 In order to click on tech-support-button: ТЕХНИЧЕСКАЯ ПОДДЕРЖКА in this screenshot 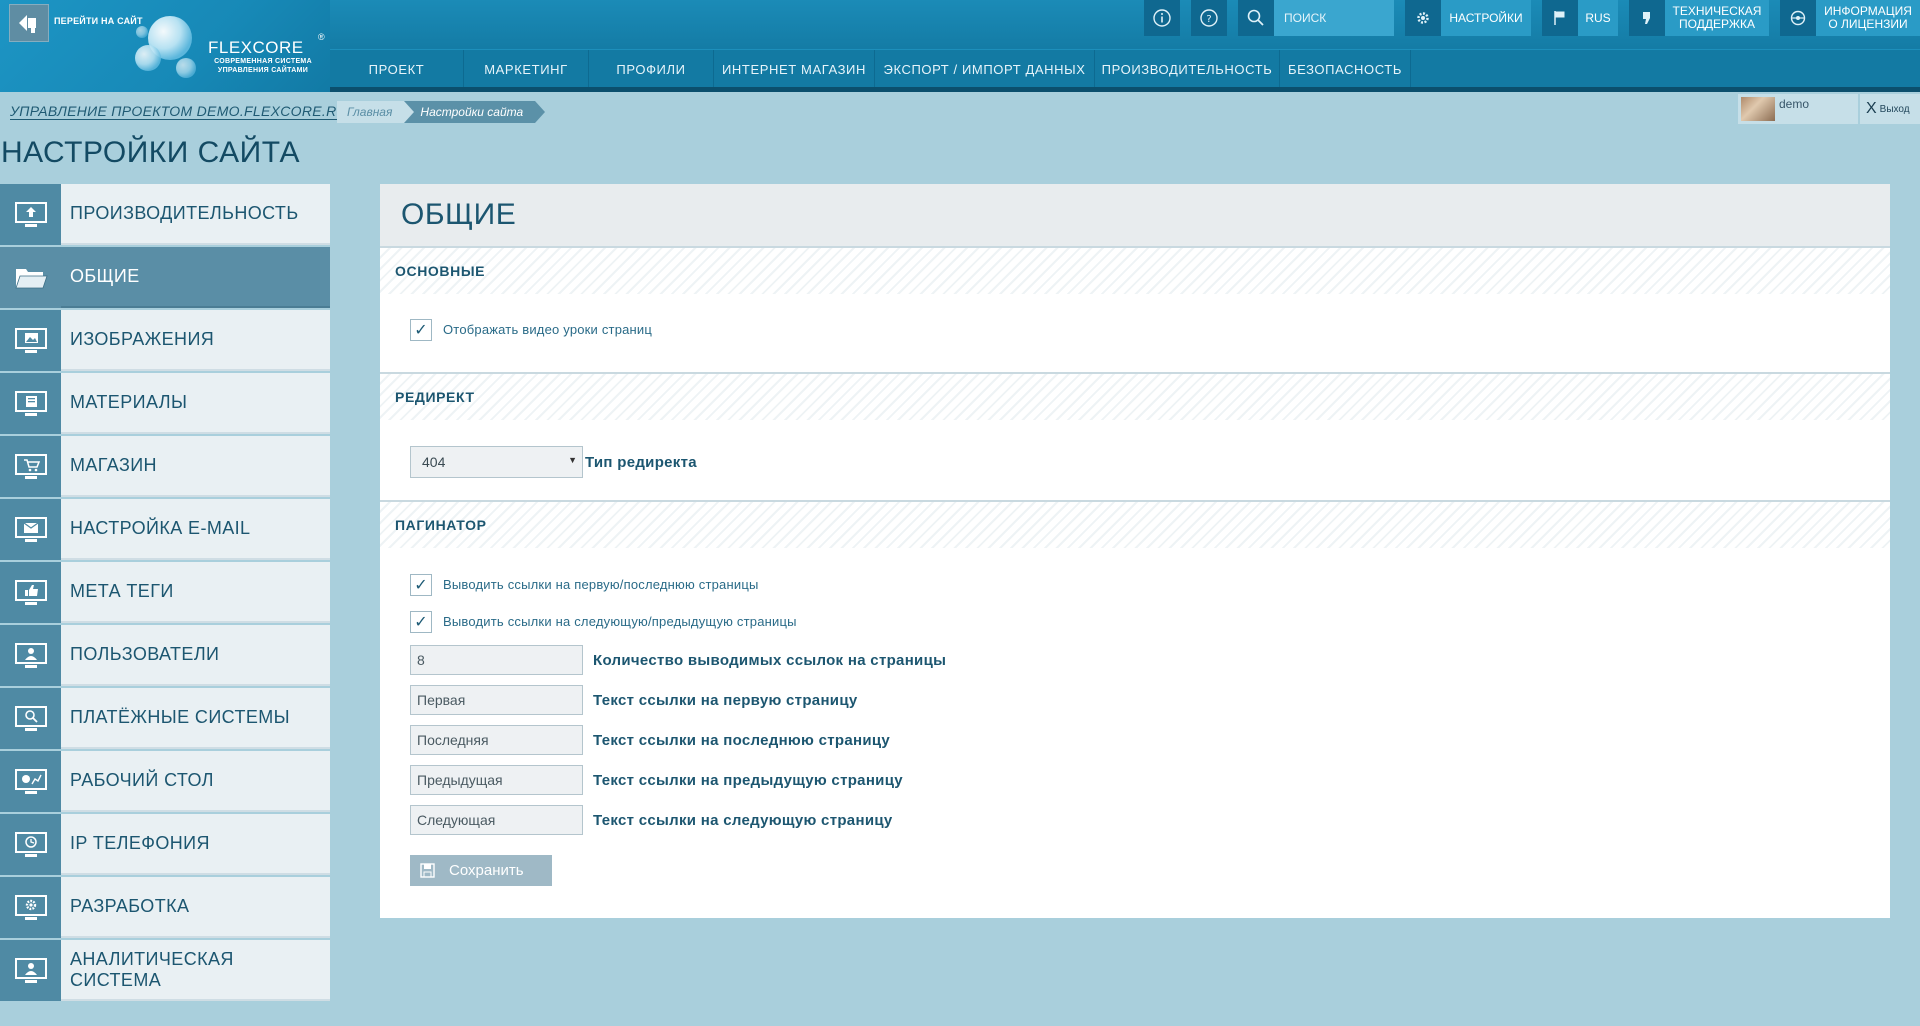, I will do `click(1717, 18)`.